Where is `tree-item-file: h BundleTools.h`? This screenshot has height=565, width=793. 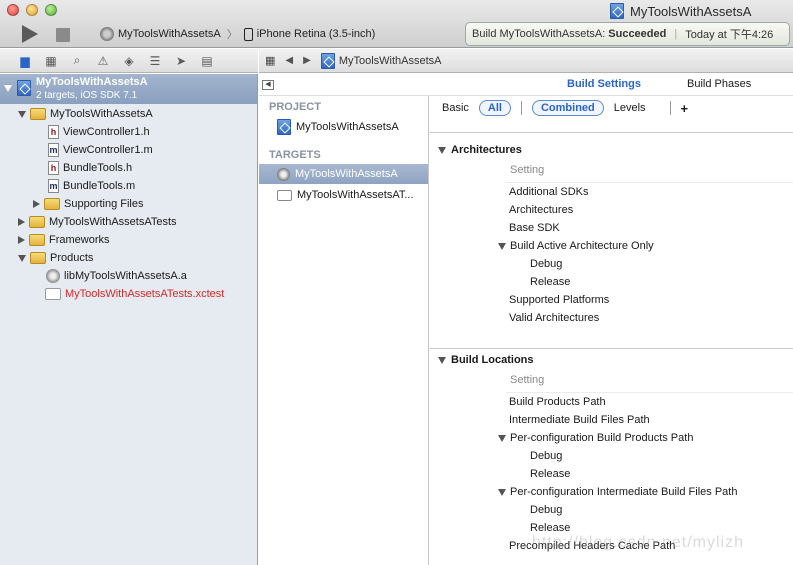
tree-item-file: h BundleTools.h is located at coordinates (90, 168).